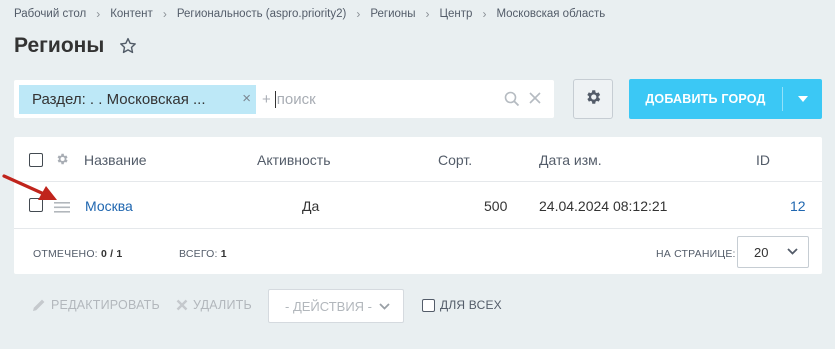 The height and width of the screenshot is (349, 835). Describe the element at coordinates (275, 99) in the screenshot. I see `text-cursor` at that location.